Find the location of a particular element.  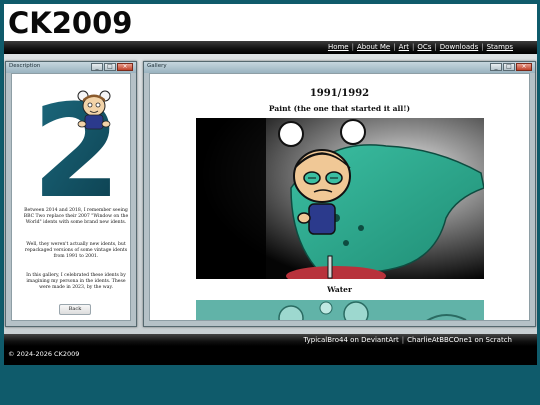

nav-link-home: Home is located at coordinates (338, 47).